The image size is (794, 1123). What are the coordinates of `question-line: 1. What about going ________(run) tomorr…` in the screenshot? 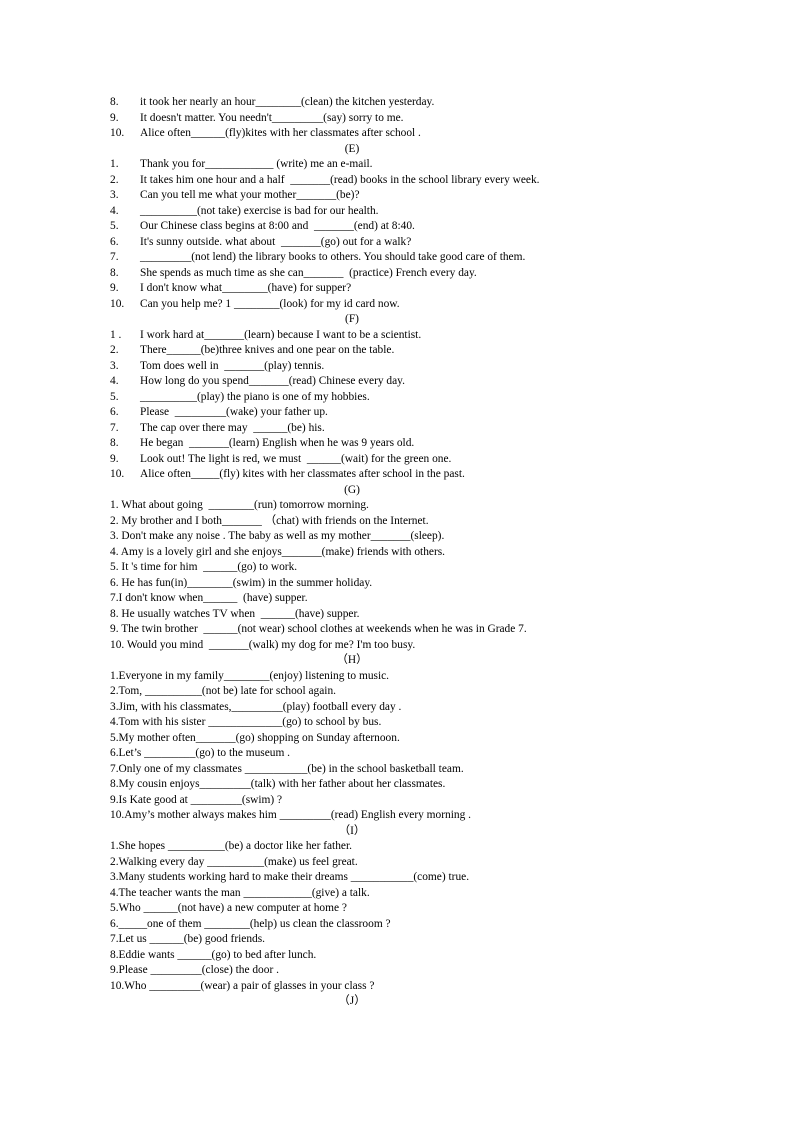 It's located at (397, 506).